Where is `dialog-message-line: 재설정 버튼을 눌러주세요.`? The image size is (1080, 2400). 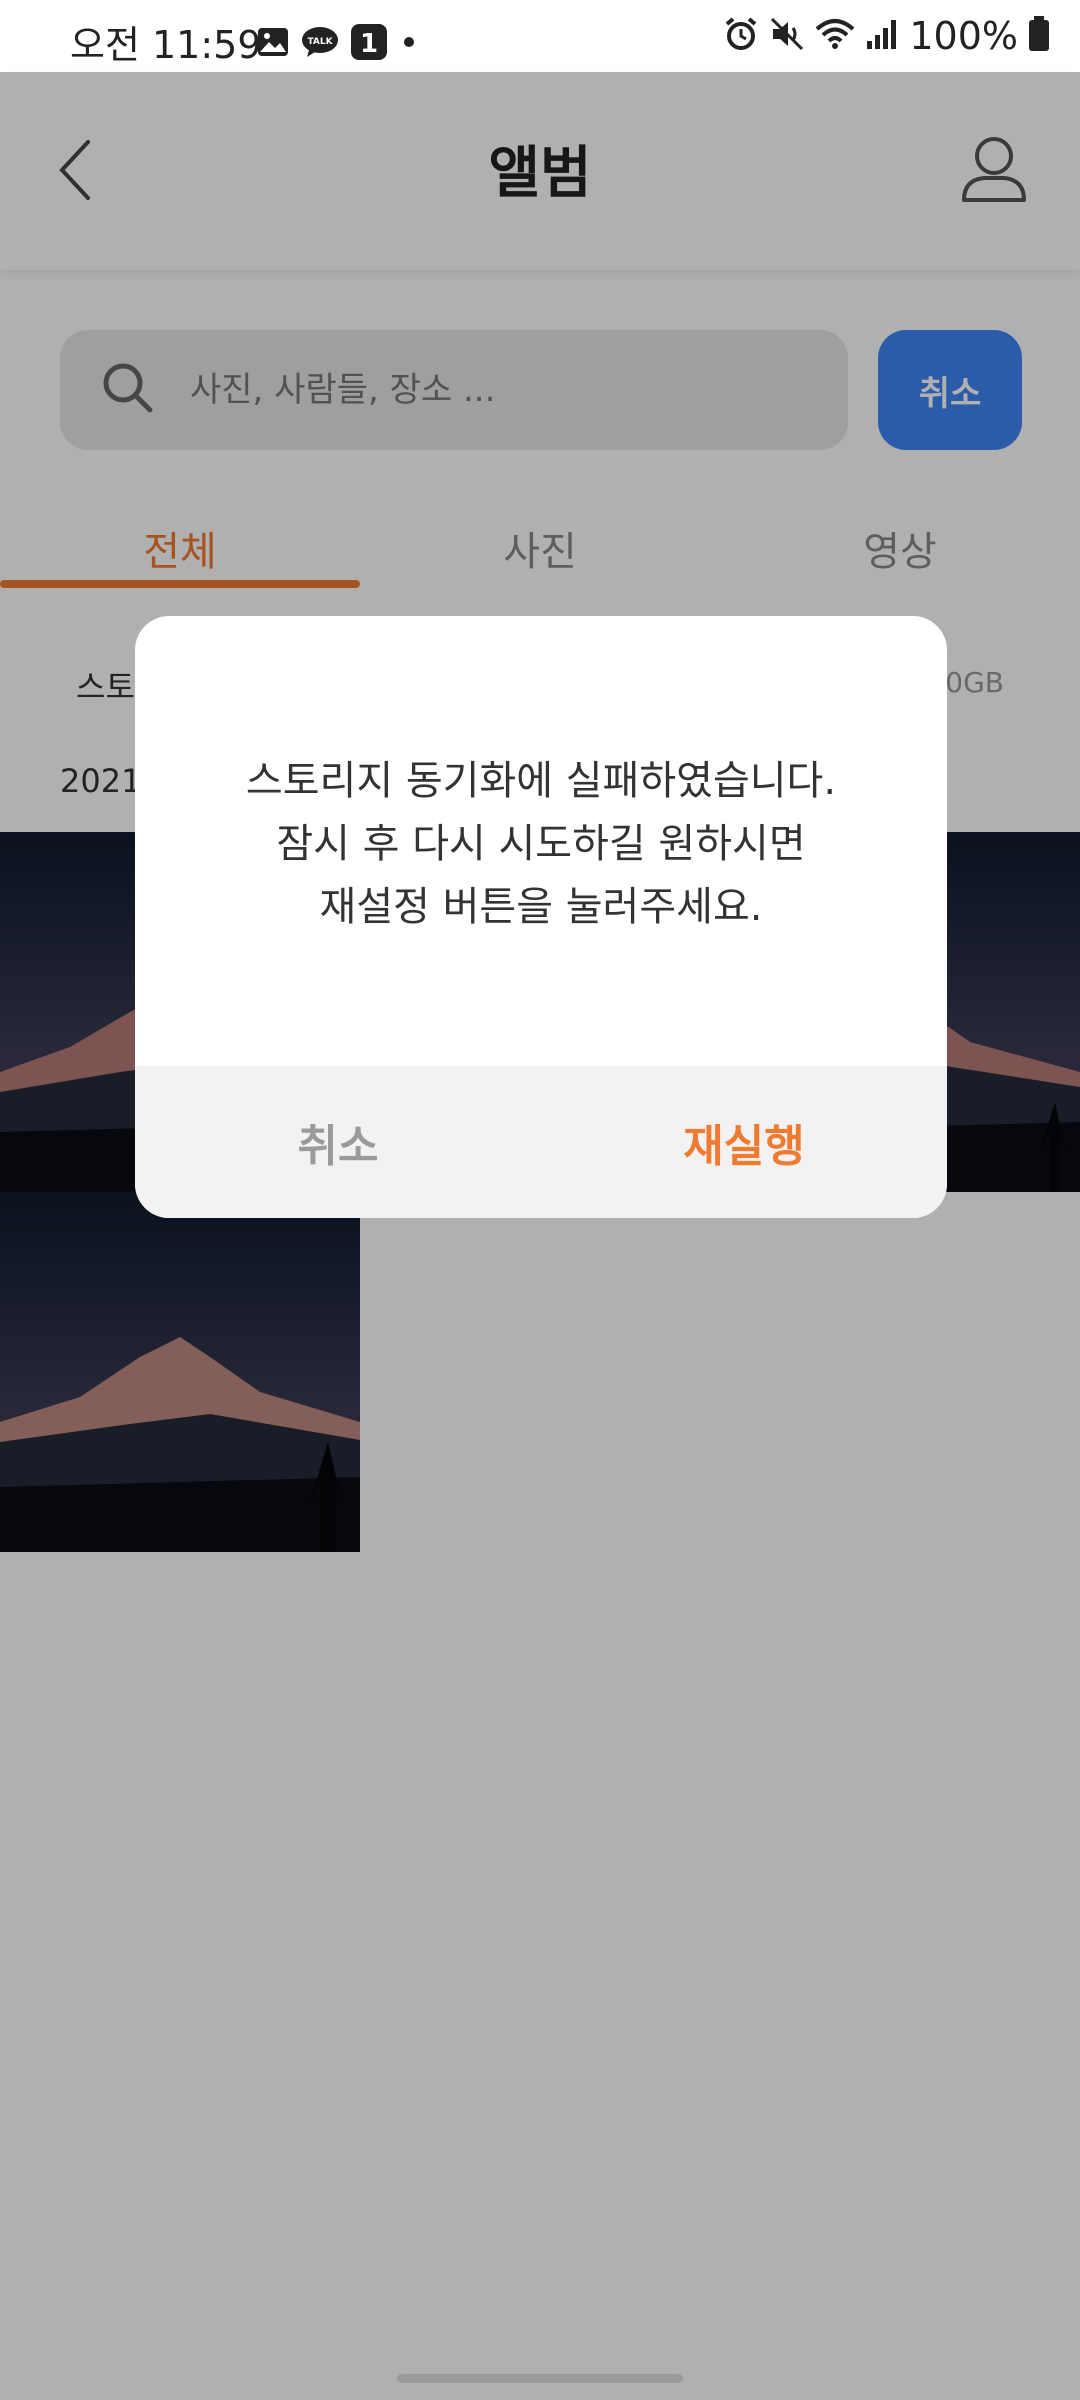
dialog-message-line: 재설정 버튼을 눌러주세요. is located at coordinates (541, 907).